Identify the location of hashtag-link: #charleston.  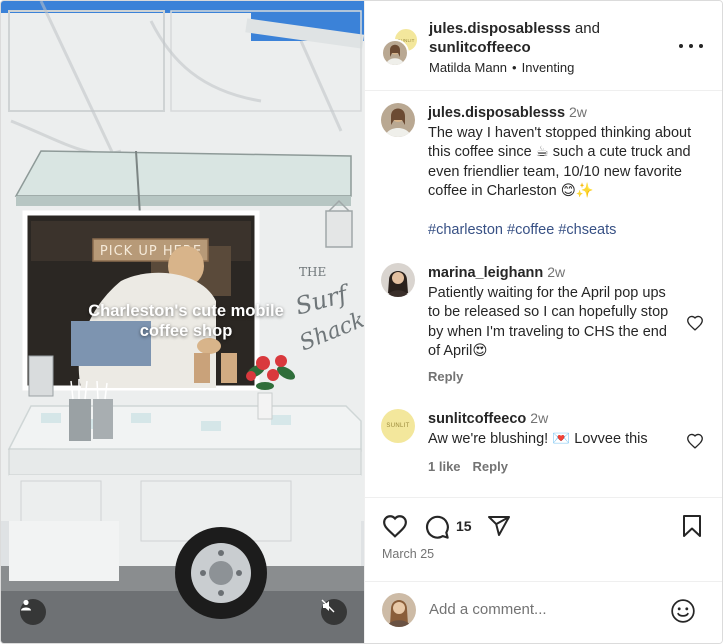
(465, 230).